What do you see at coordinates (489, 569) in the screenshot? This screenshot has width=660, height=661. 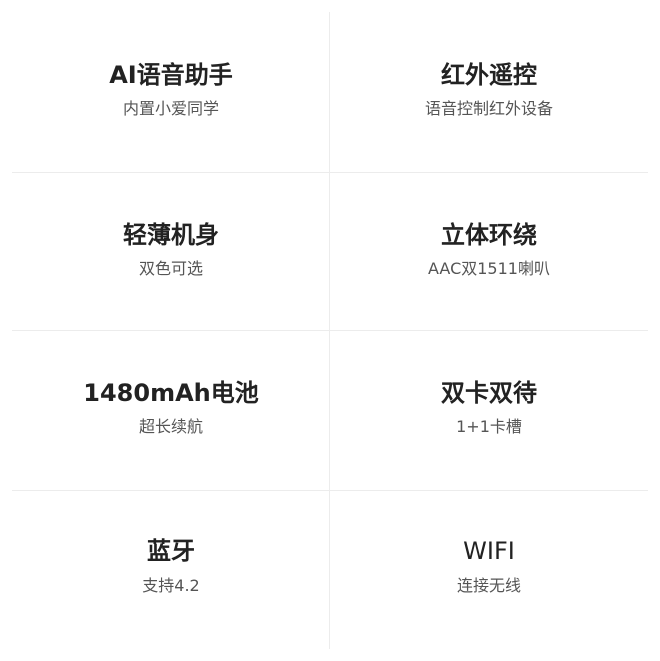 I see `feature-cell-wifi: WIFI 连接无线` at bounding box center [489, 569].